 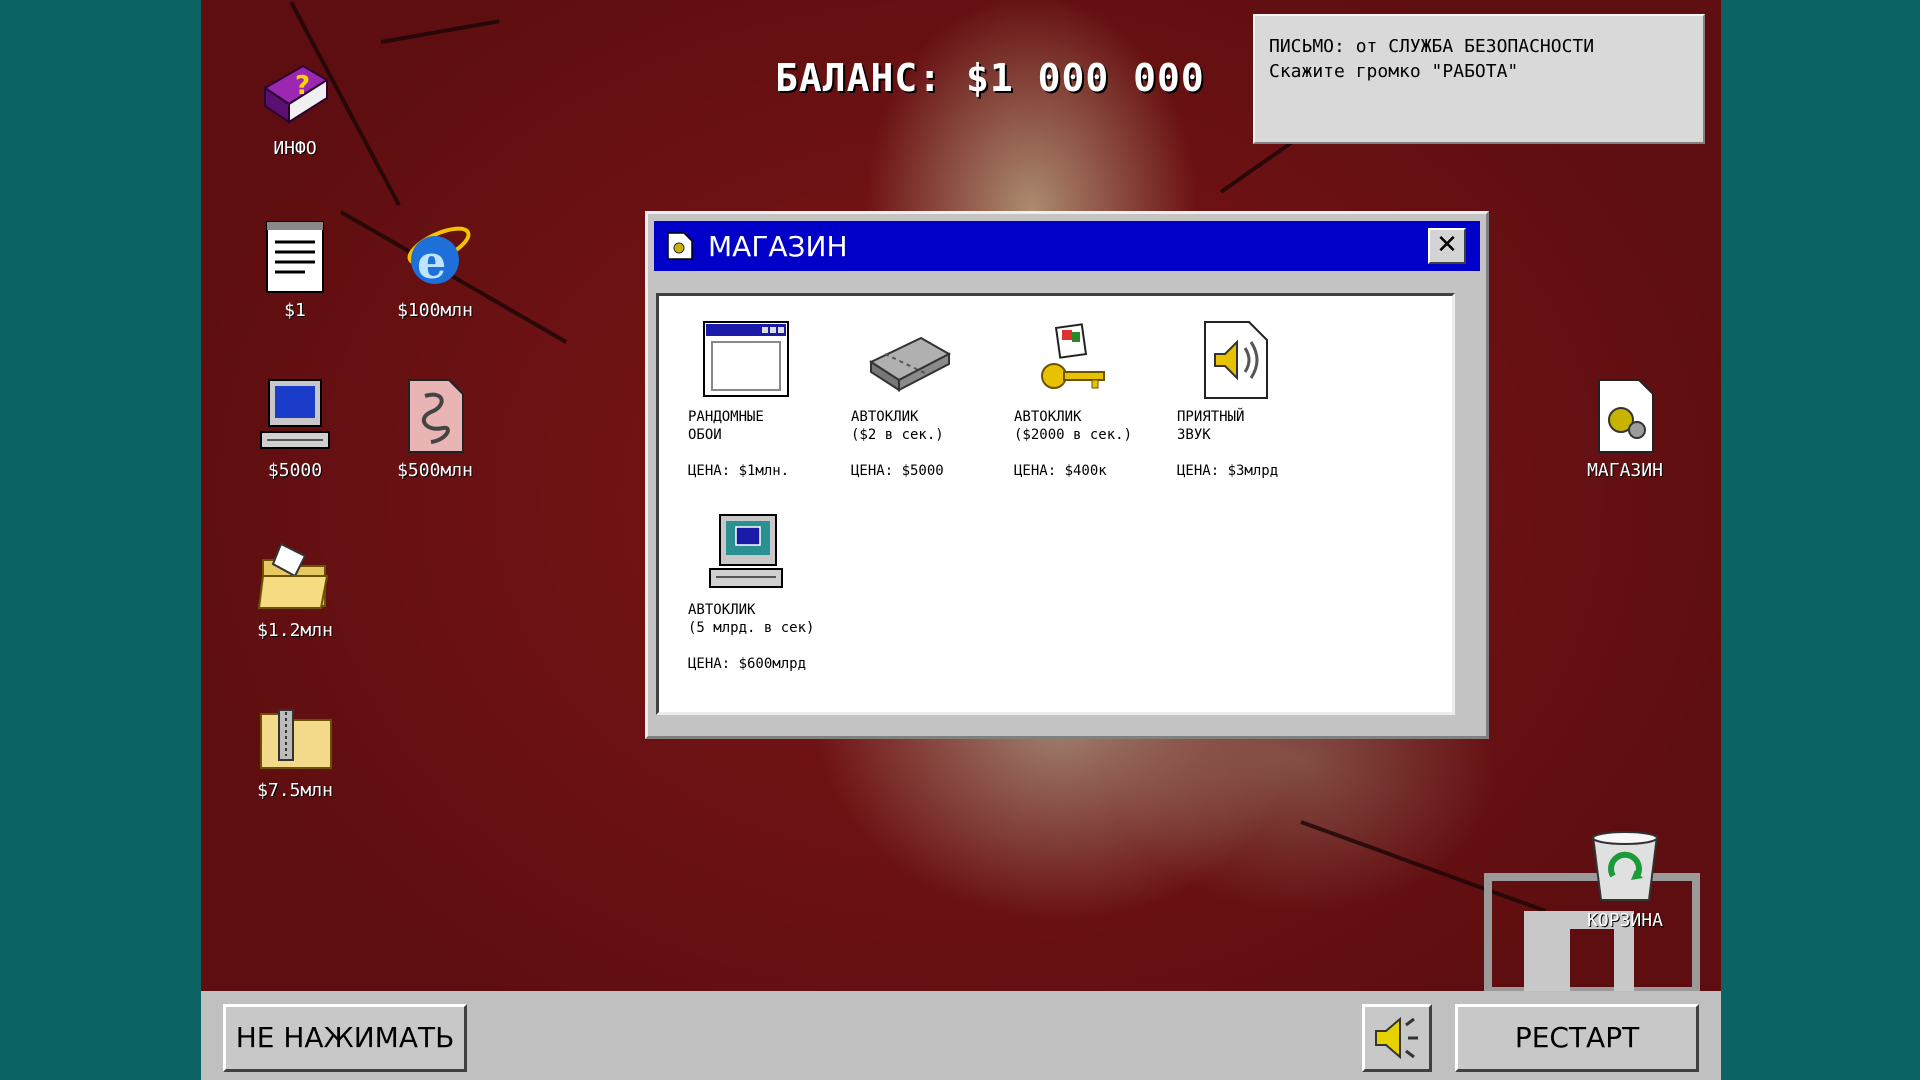 I want to click on shop-item-autoclick-3: АВТОКЛИК (5 млрд. в сек) ЦЕНА: $600млрд, so click(x=763, y=593).